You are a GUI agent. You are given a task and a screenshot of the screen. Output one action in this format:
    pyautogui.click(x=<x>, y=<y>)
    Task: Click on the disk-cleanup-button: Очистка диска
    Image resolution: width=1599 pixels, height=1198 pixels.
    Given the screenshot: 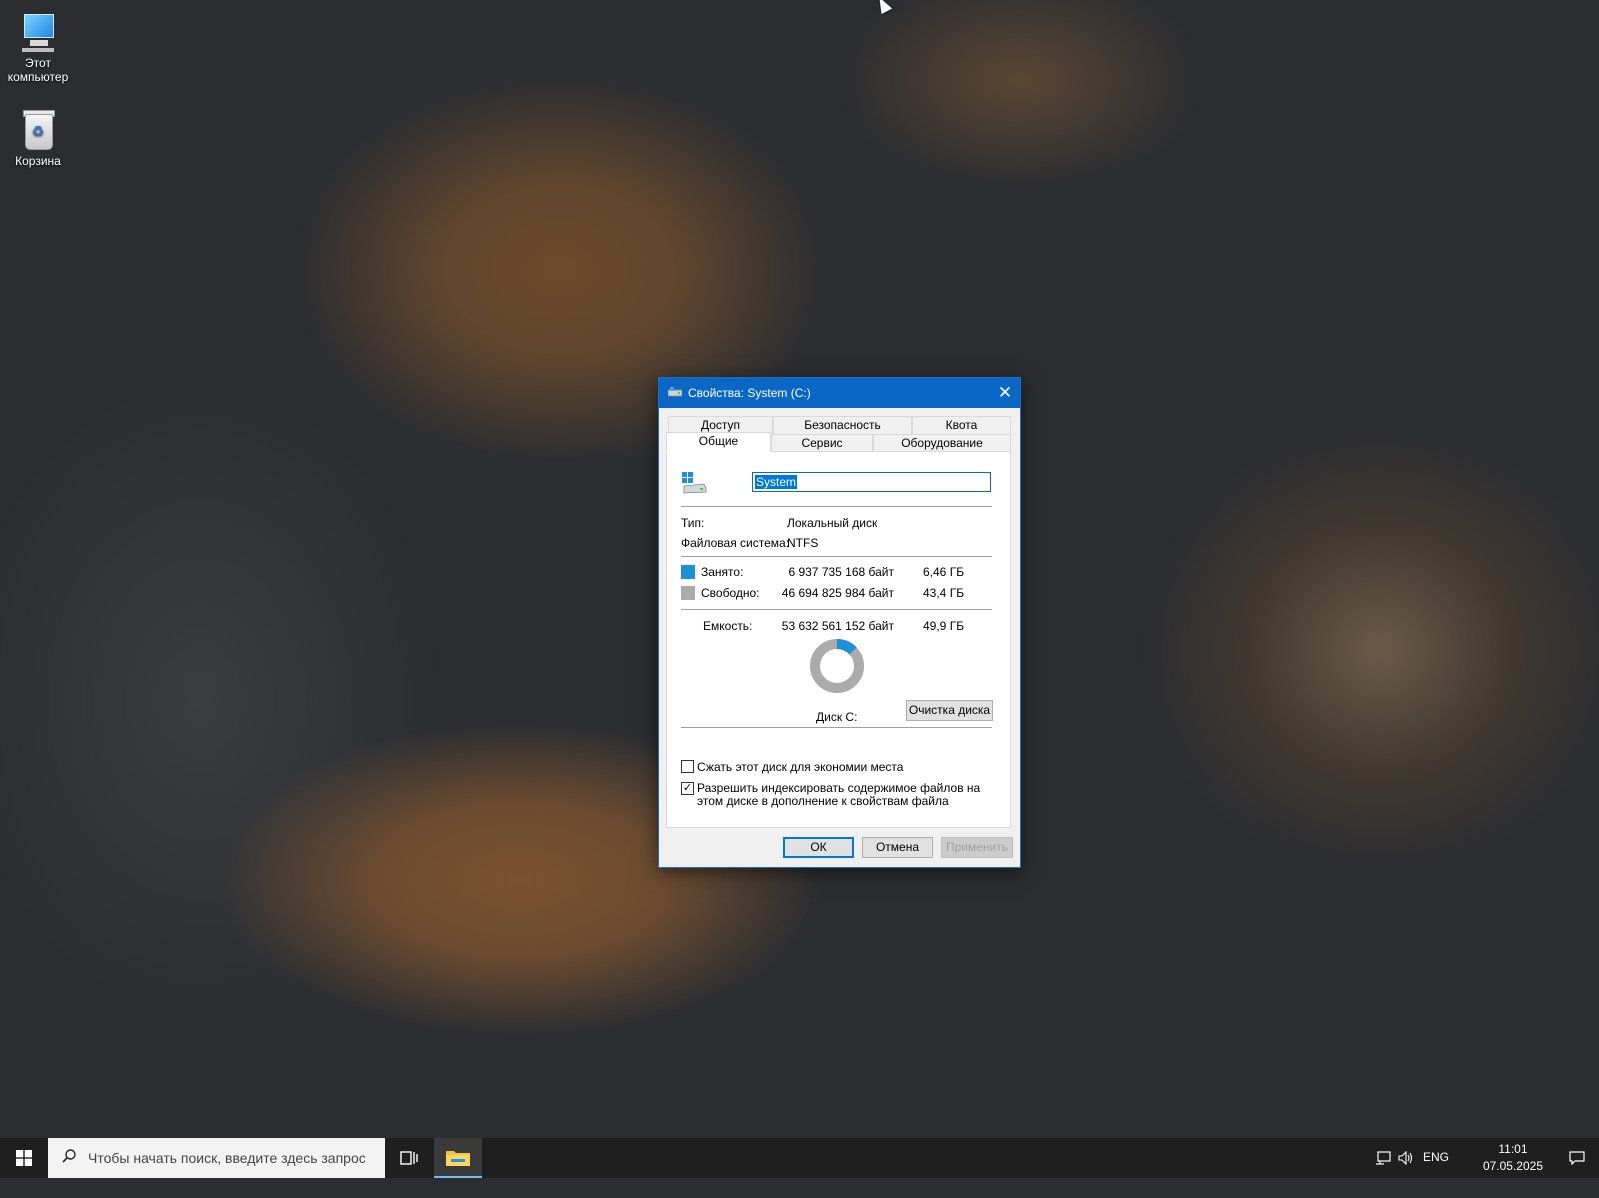 What is the action you would take?
    pyautogui.click(x=949, y=710)
    